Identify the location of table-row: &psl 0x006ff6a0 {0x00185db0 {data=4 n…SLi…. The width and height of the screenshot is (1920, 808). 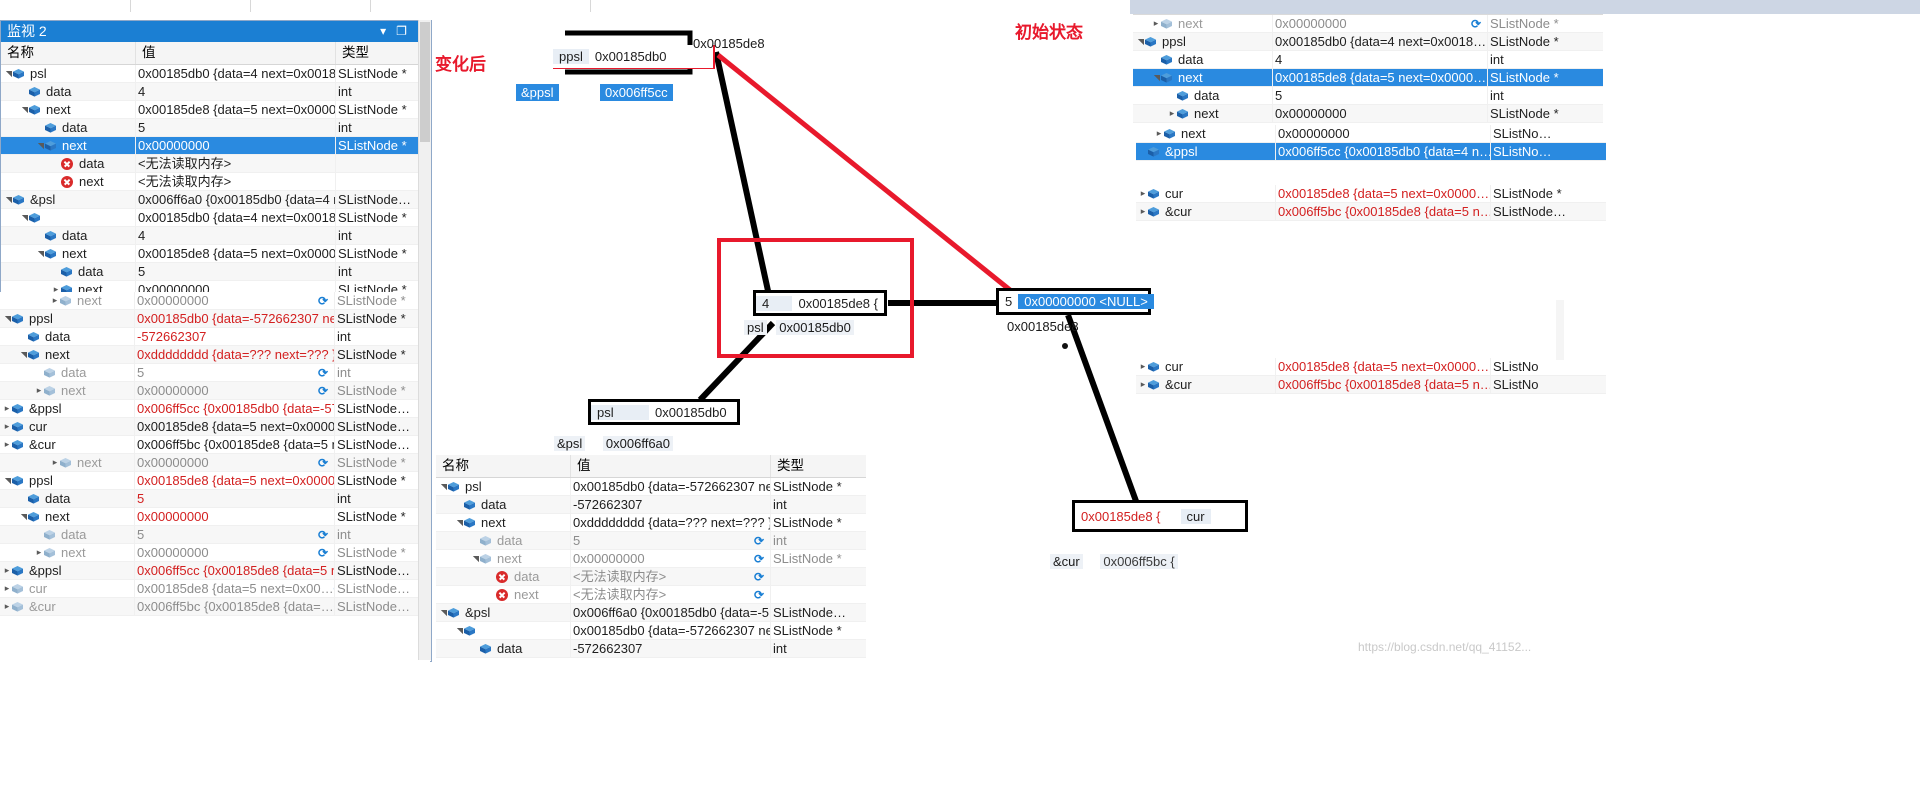
(216, 199).